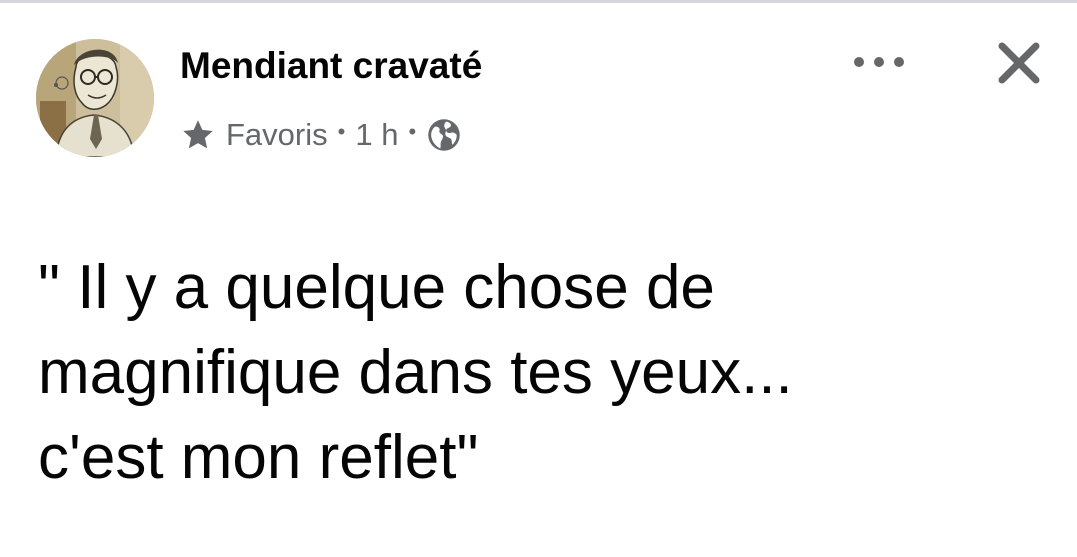 The width and height of the screenshot is (1077, 557). Describe the element at coordinates (331, 66) in the screenshot. I see `author-name: Mendiant cravaté` at that location.